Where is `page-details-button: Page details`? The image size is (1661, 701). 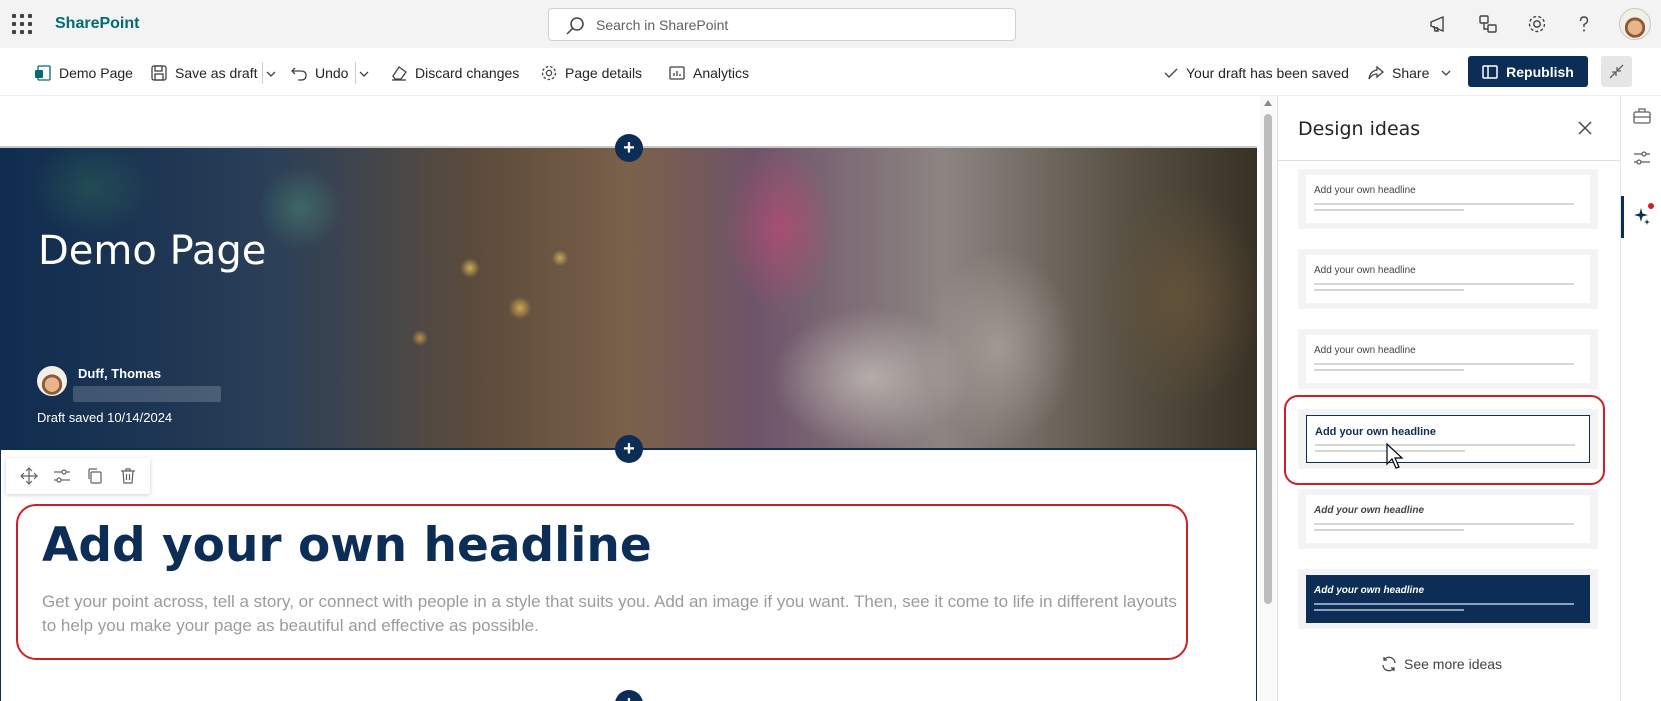
page-details-button: Page details is located at coordinates (591, 73).